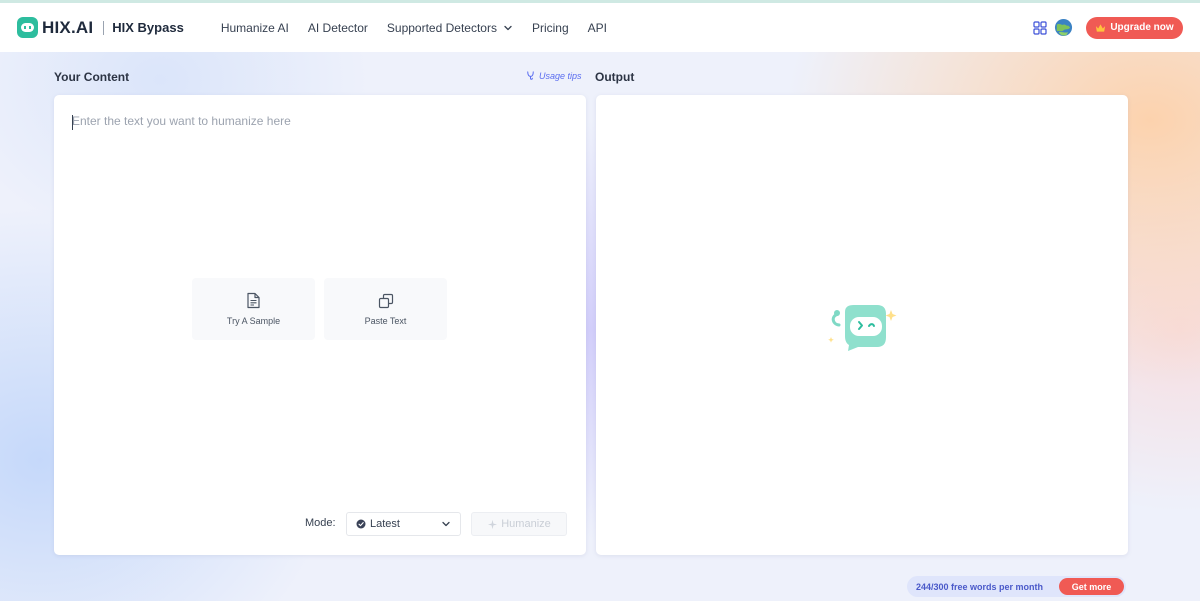 This screenshot has height=601, width=1200. Describe the element at coordinates (441, 27) in the screenshot. I see `nav-supported-detectors-label: Supported Detectors` at that location.